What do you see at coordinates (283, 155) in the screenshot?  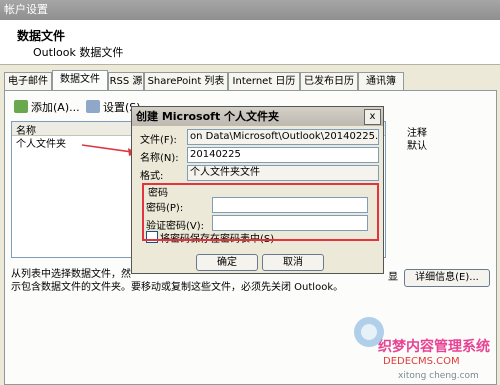 I see `name-field: 20140225` at bounding box center [283, 155].